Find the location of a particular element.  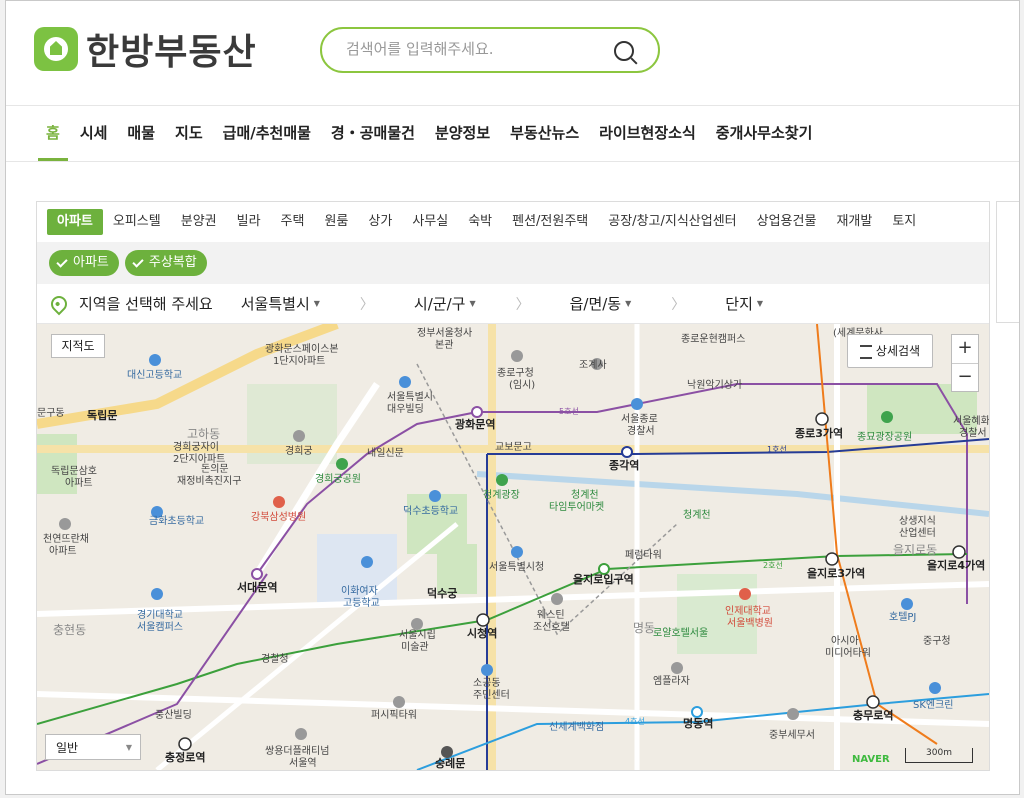

district-dropdown: 시/군/구 ▼ is located at coordinates (445, 303).